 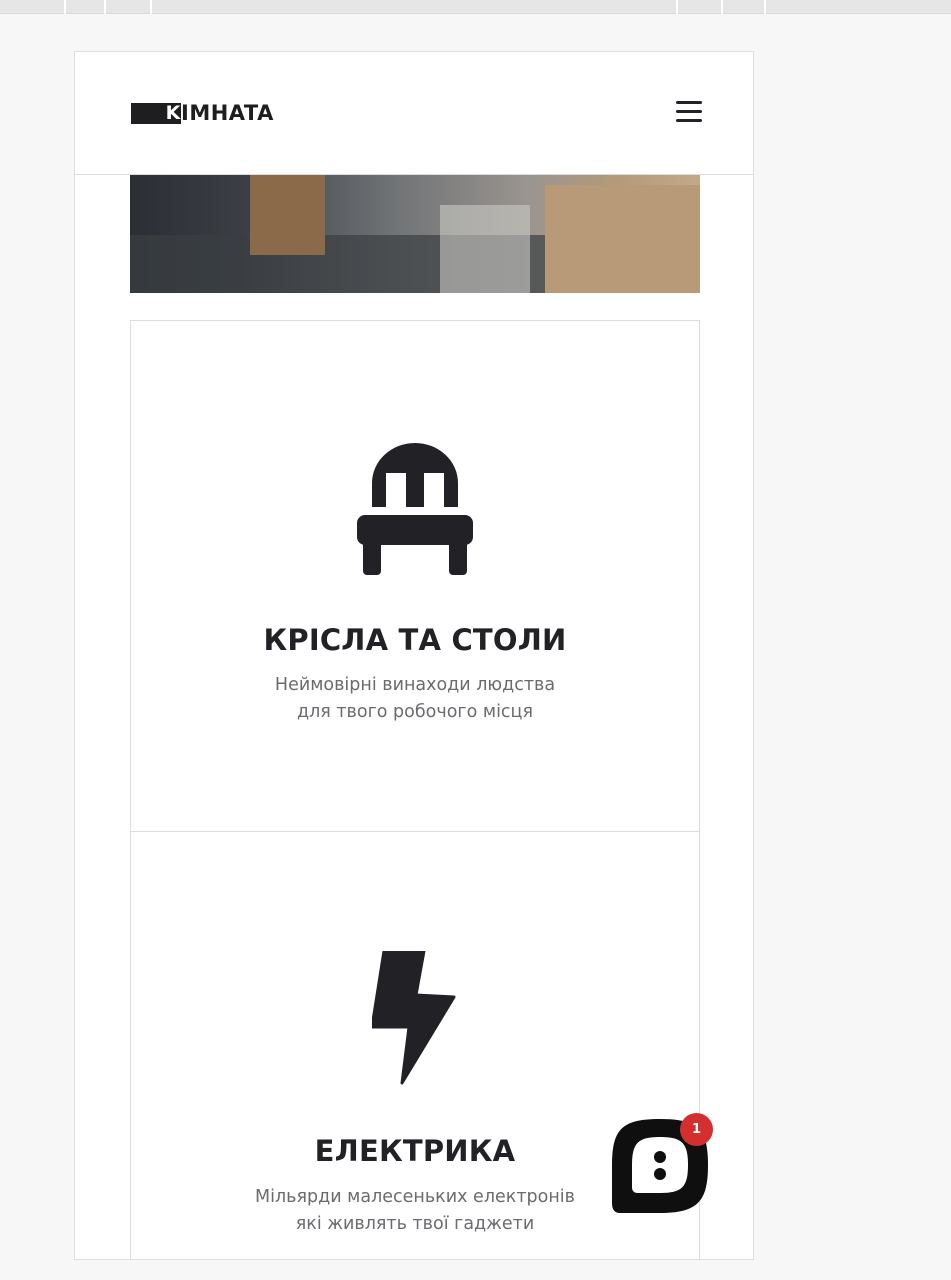 What do you see at coordinates (414, 712) in the screenshot?
I see `category-desc-line-2: для твого робочого місця` at bounding box center [414, 712].